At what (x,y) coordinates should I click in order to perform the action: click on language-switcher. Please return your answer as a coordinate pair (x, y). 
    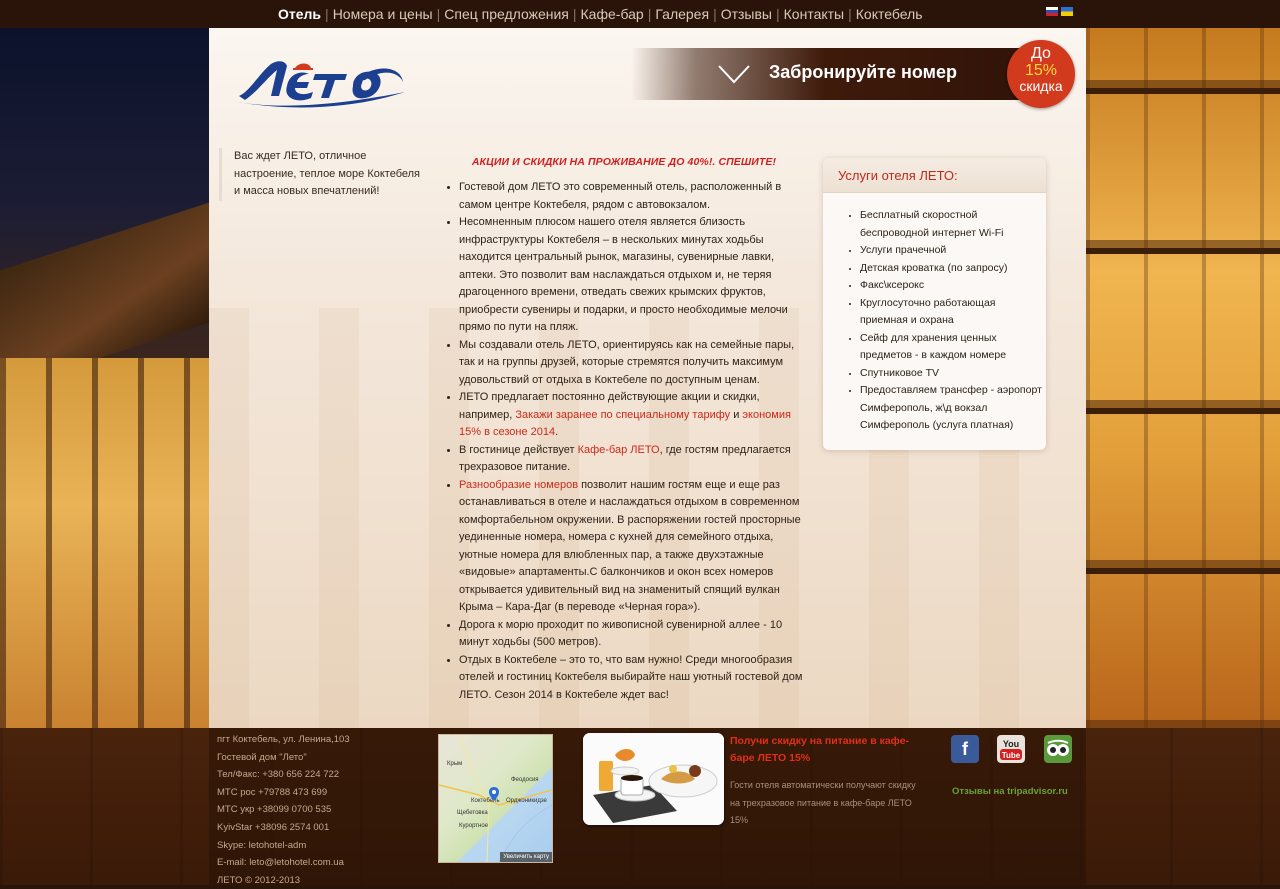
    Looking at the image, I should click on (1061, 13).